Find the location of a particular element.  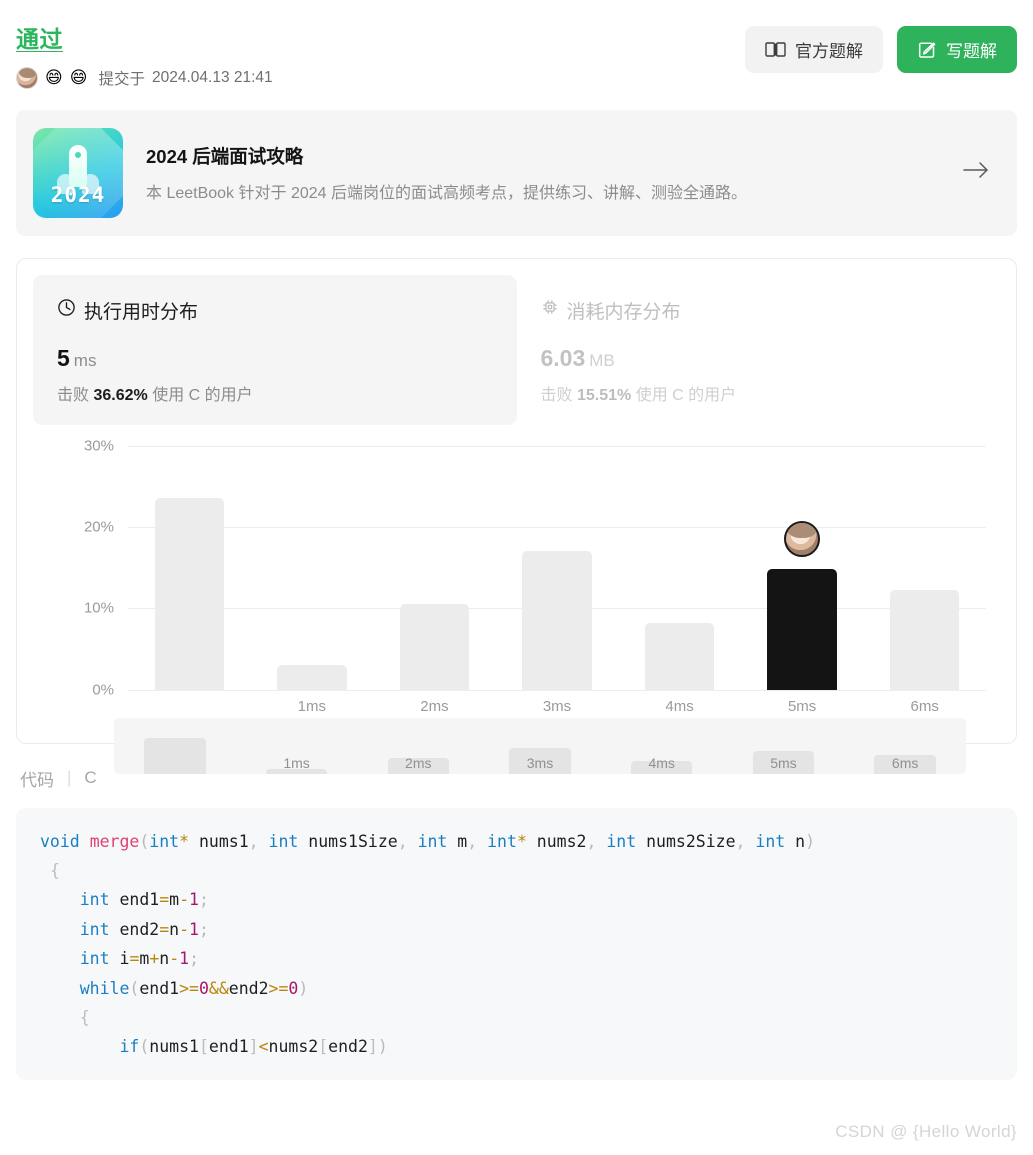

edit-icon is located at coordinates (927, 50).